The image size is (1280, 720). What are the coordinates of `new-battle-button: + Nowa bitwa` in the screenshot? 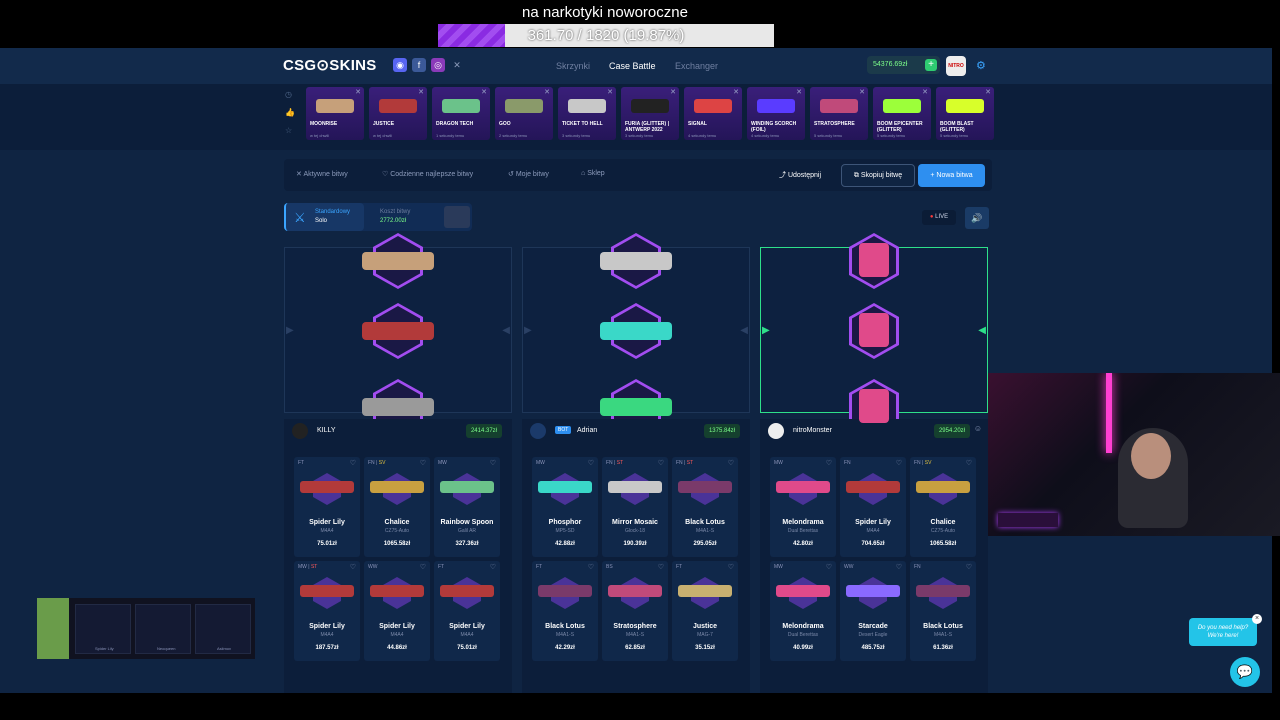 It's located at (951, 175).